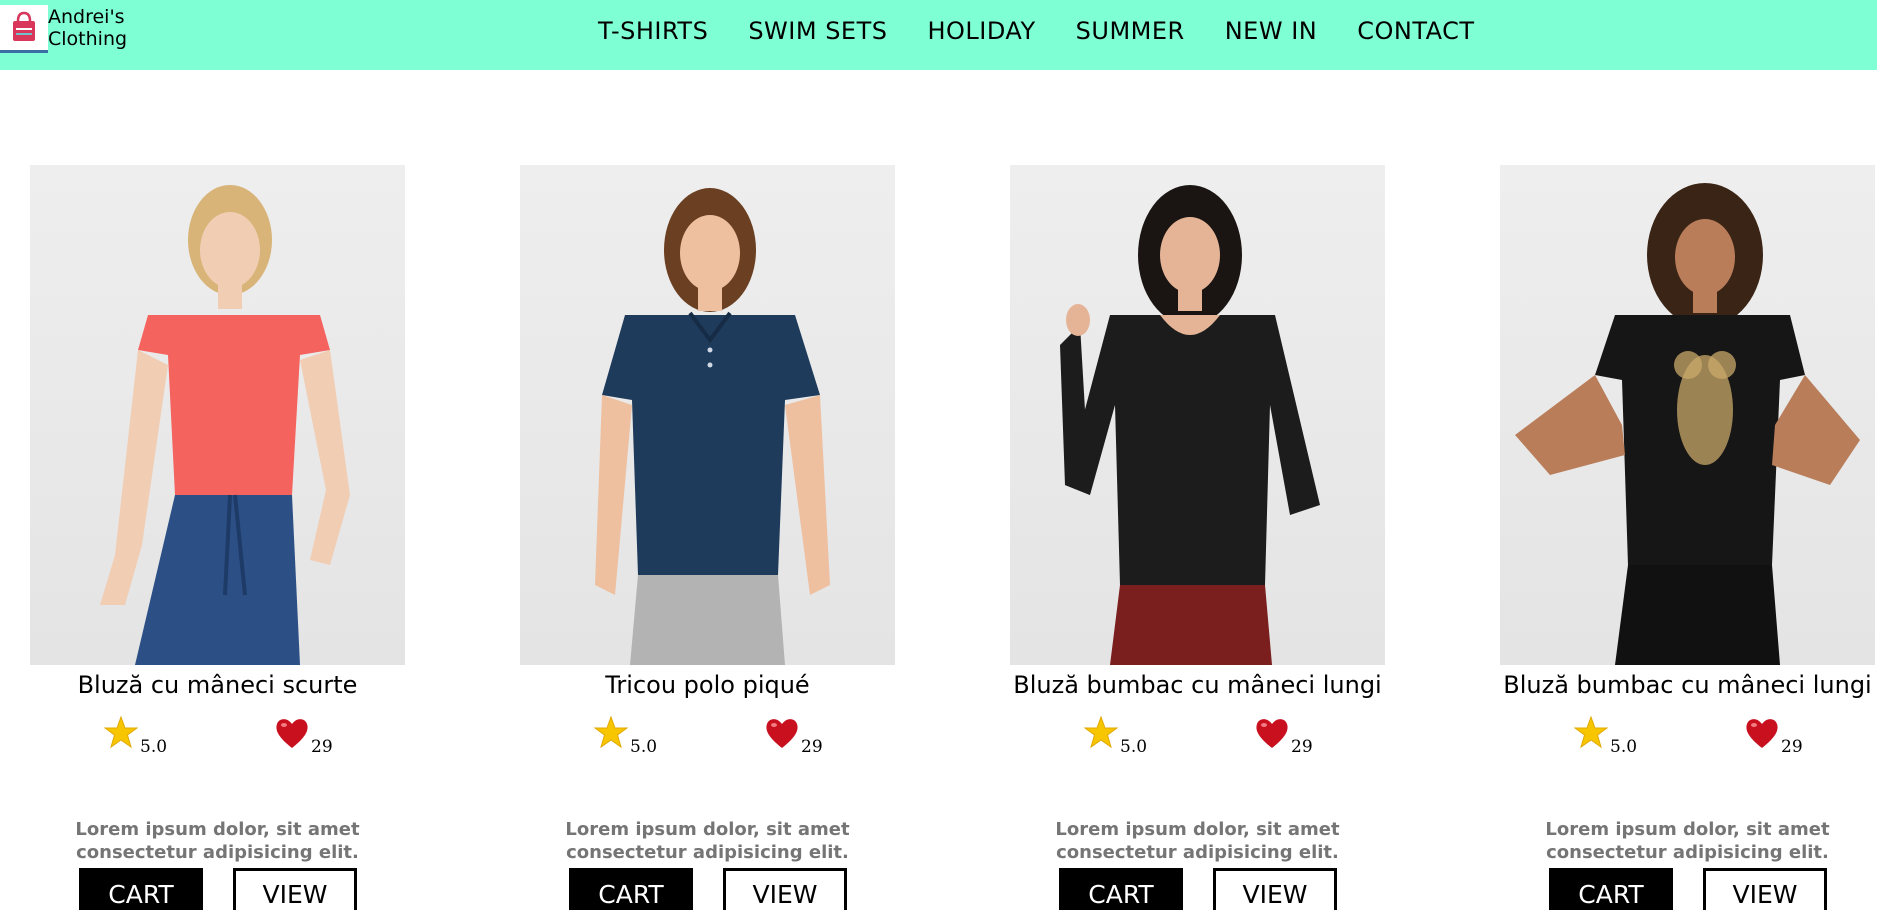 The height and width of the screenshot is (910, 1877). I want to click on nav-tshirts: T-SHIRTS, so click(663, 31).